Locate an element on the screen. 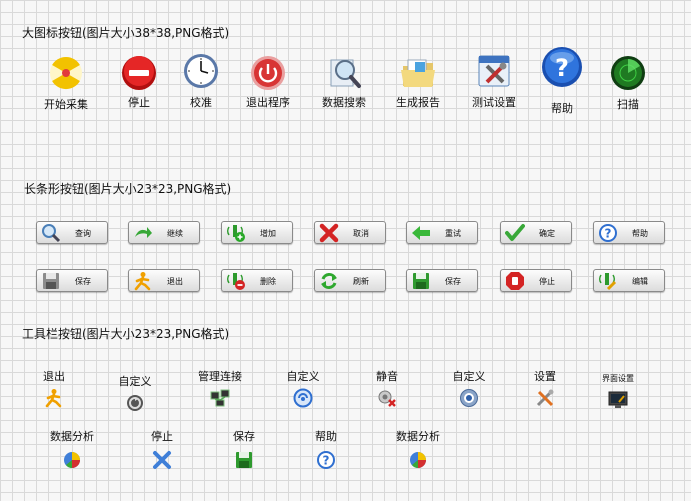 This screenshot has width=691, height=501. toolbar-button-data-analysis-1: 数据分析 is located at coordinates (72, 449).